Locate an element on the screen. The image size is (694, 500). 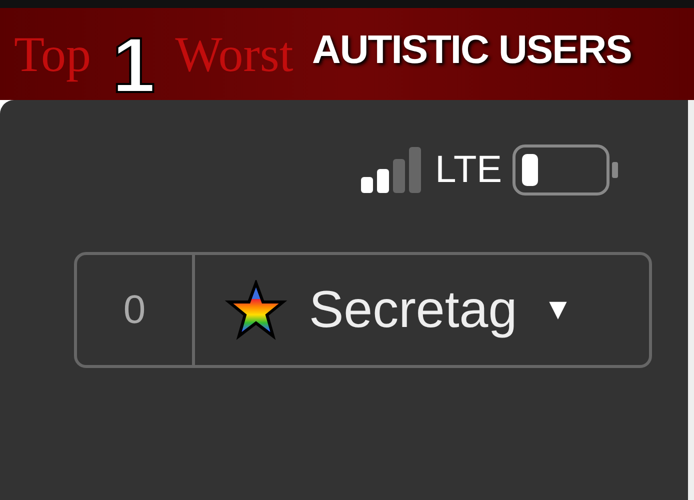
user-count: 0 is located at coordinates (136, 310).